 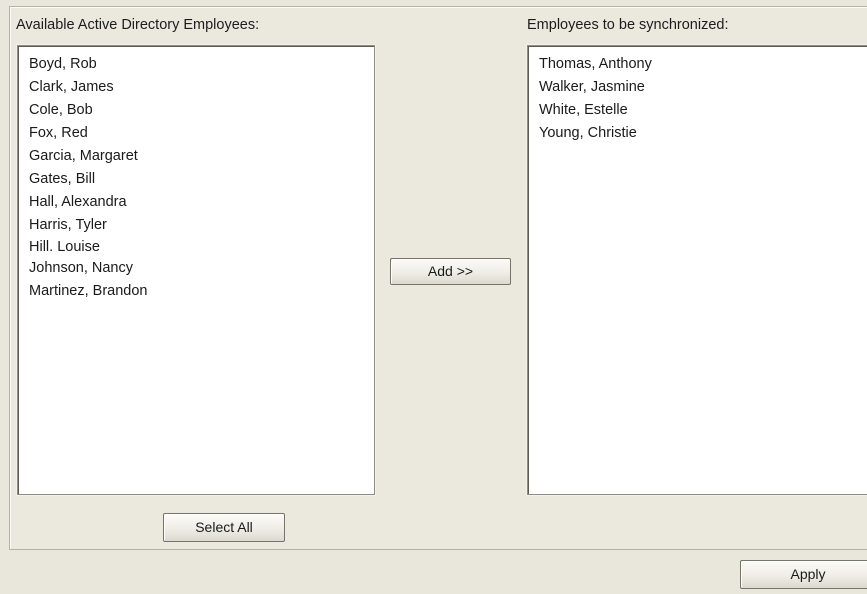 I want to click on list-item: Cole, Bob, so click(x=196, y=110).